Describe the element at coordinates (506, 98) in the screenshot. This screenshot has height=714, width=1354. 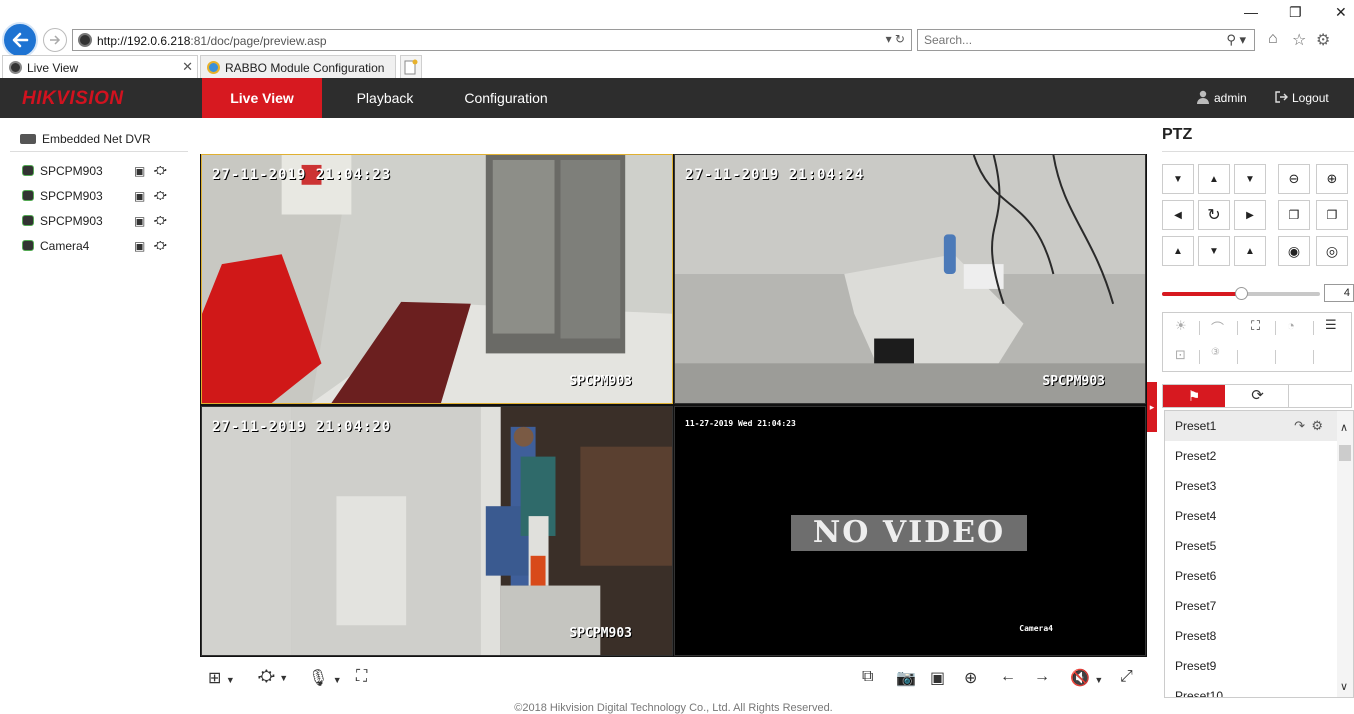
I see `menu-configuration: Configuration` at that location.